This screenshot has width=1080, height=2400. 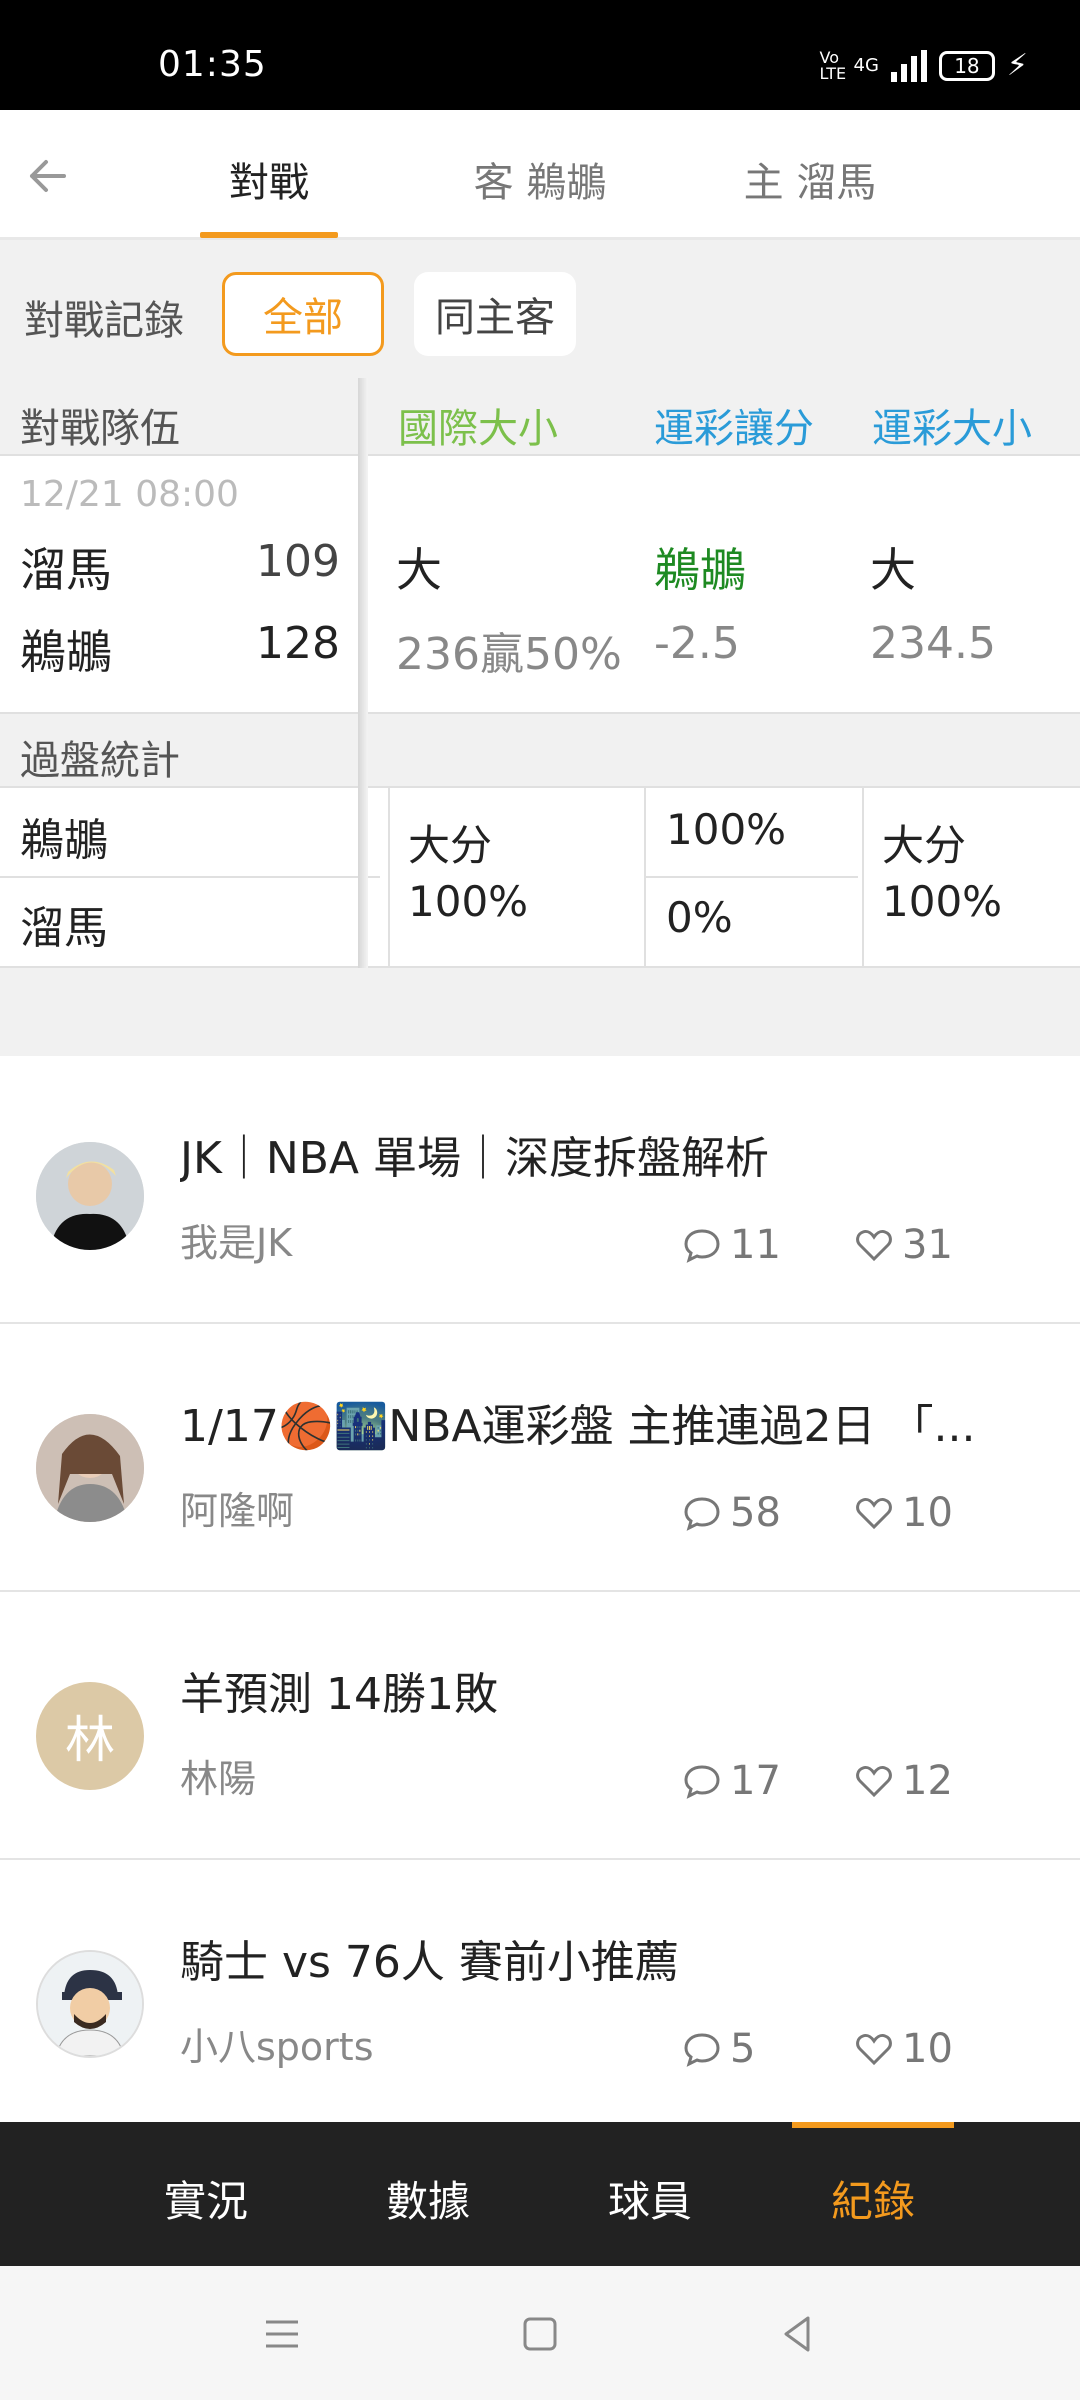 I want to click on stats-ou-value: 100%, so click(x=942, y=901).